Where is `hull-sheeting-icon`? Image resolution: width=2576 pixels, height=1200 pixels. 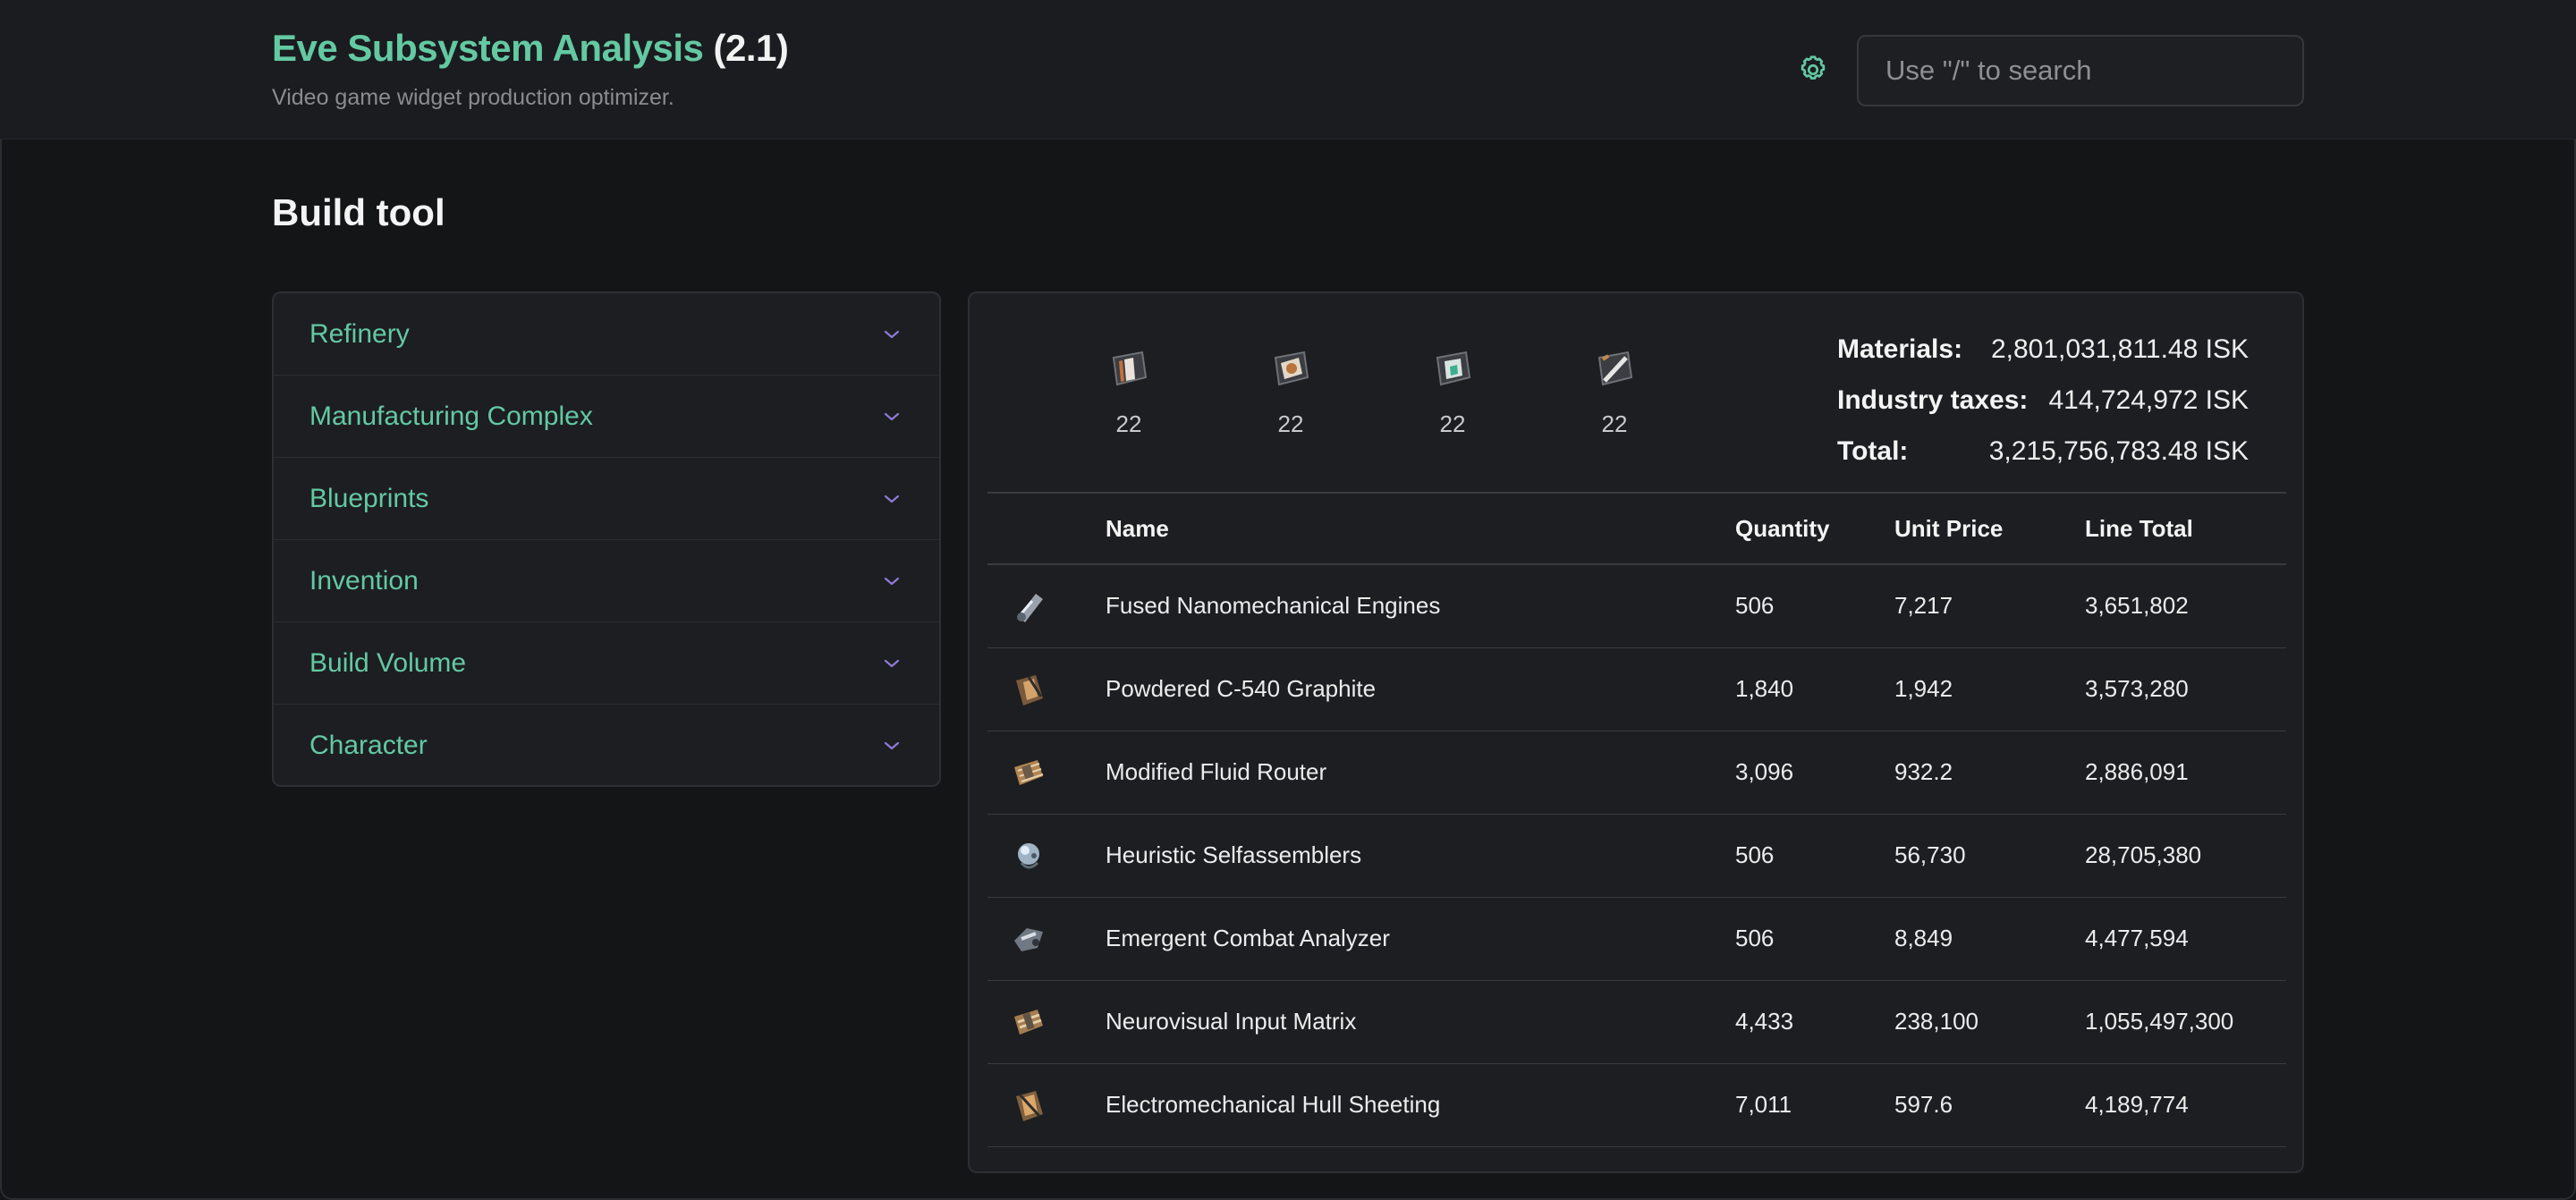 hull-sheeting-icon is located at coordinates (1029, 1106).